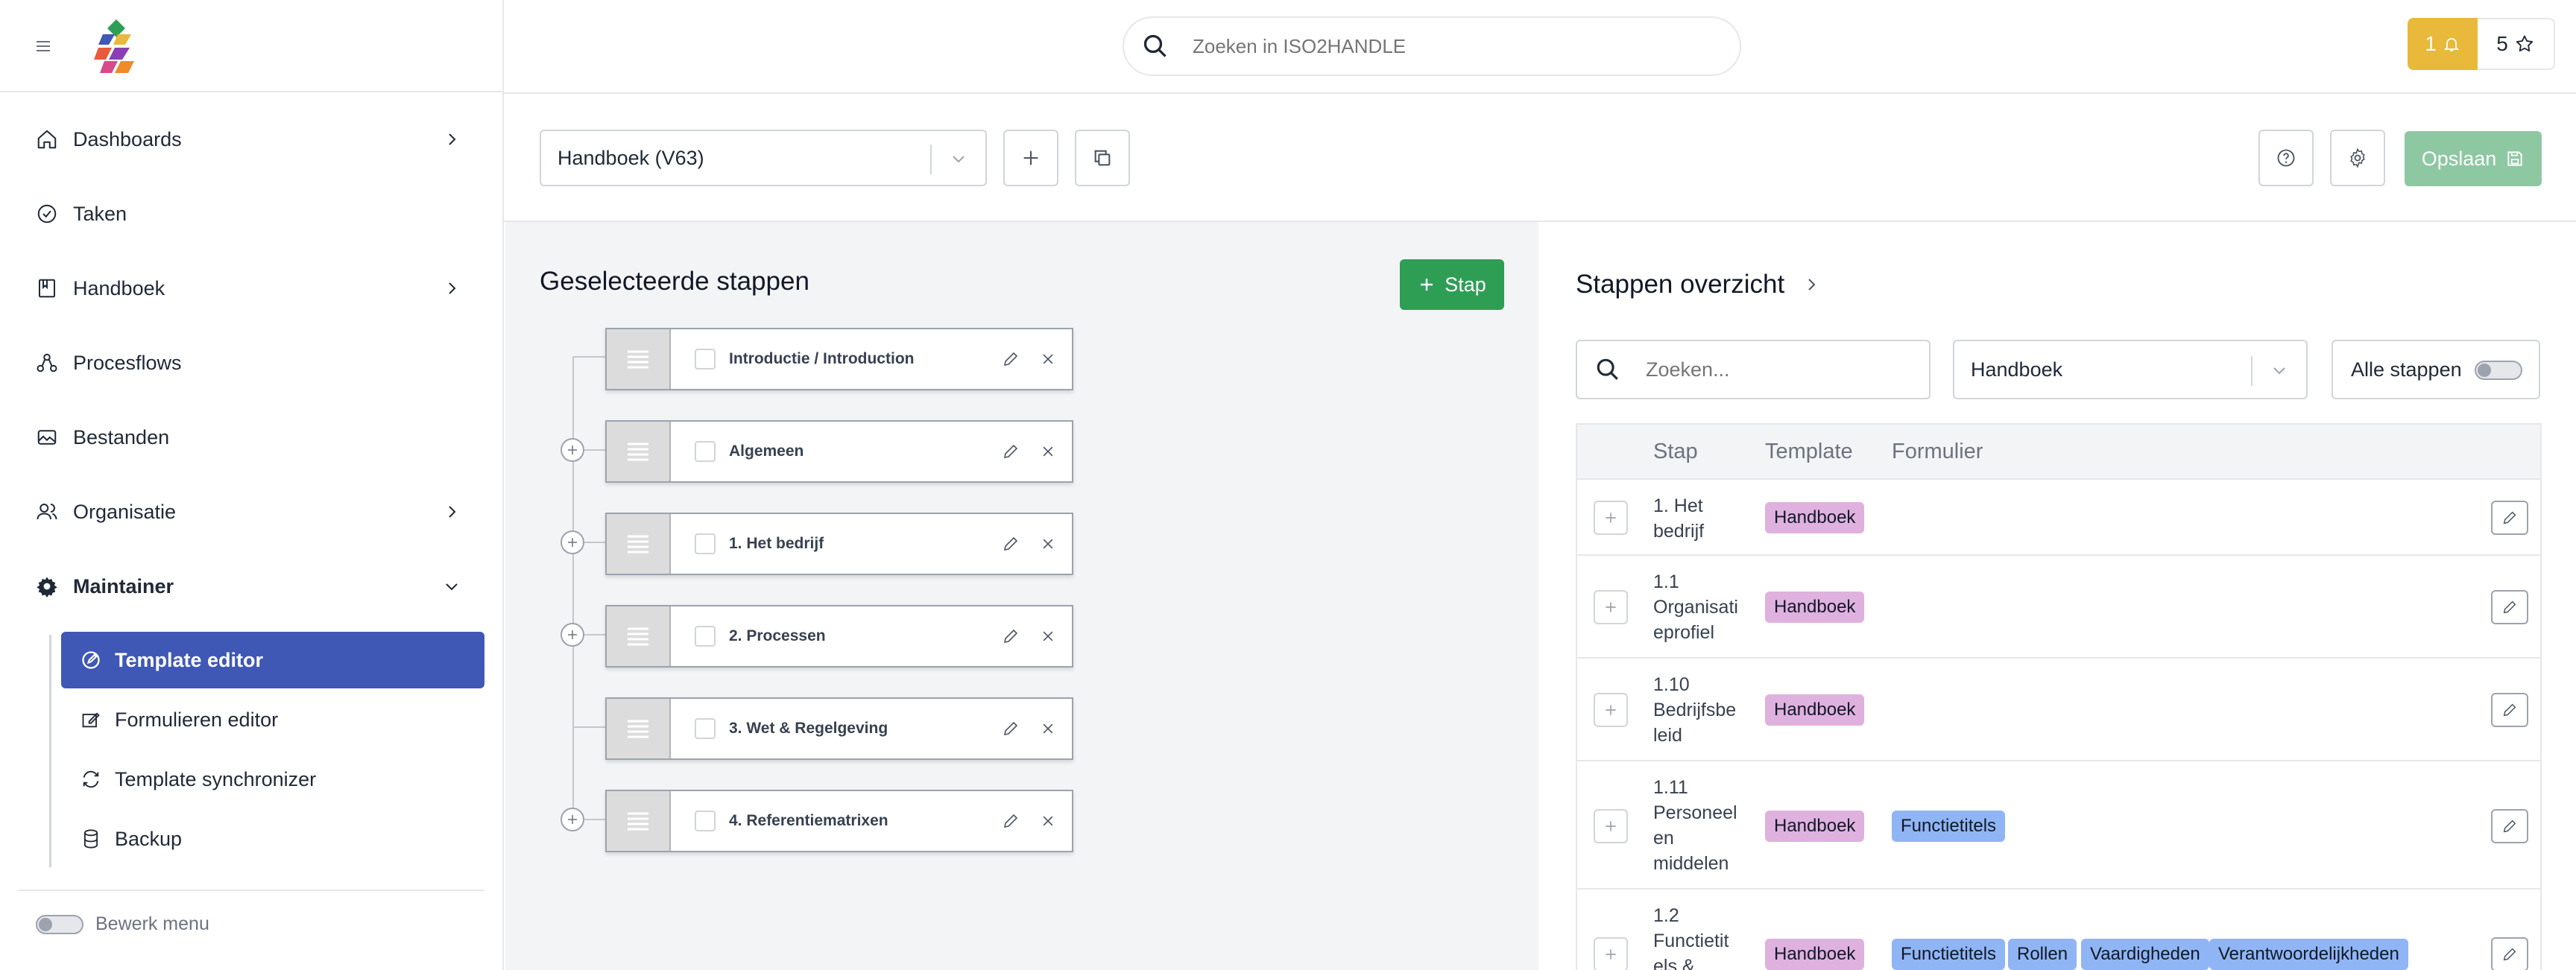 This screenshot has height=970, width=2576. What do you see at coordinates (272, 660) in the screenshot?
I see `sidebar-subitem-template-editor: Template editor` at bounding box center [272, 660].